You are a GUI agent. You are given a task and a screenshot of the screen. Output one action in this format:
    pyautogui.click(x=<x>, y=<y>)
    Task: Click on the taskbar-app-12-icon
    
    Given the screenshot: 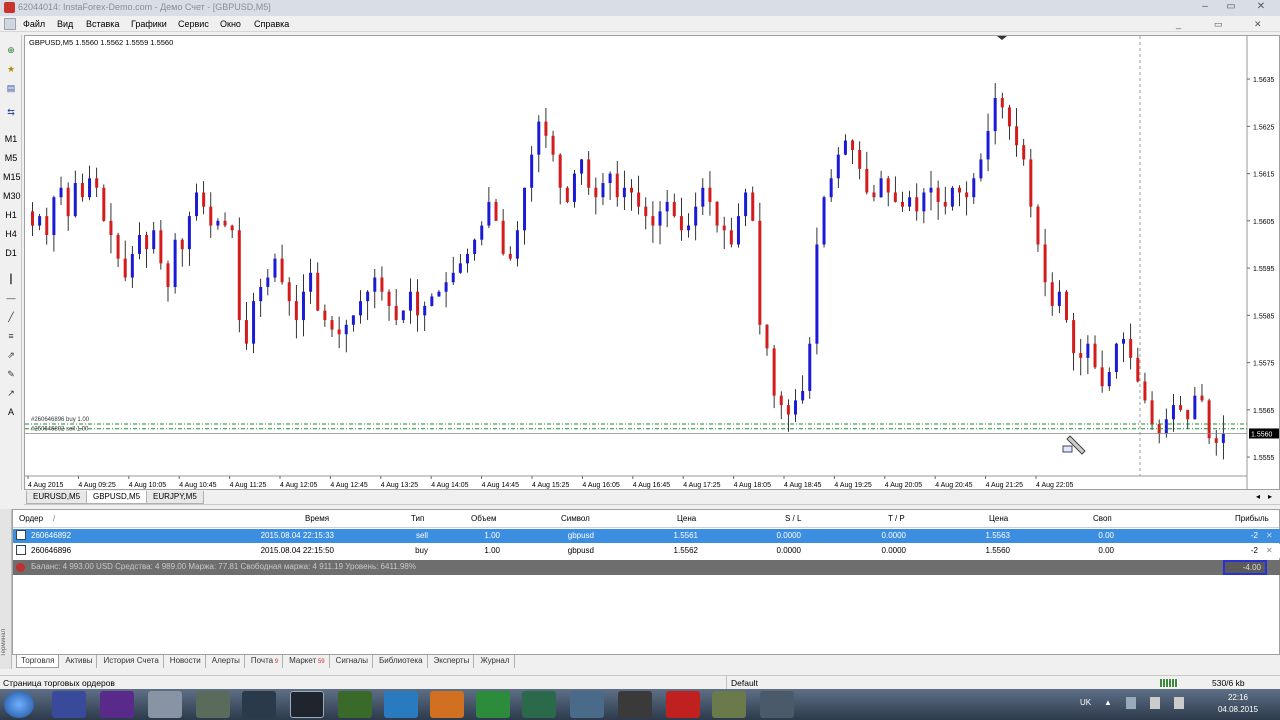 What is the action you would take?
    pyautogui.click(x=587, y=704)
    